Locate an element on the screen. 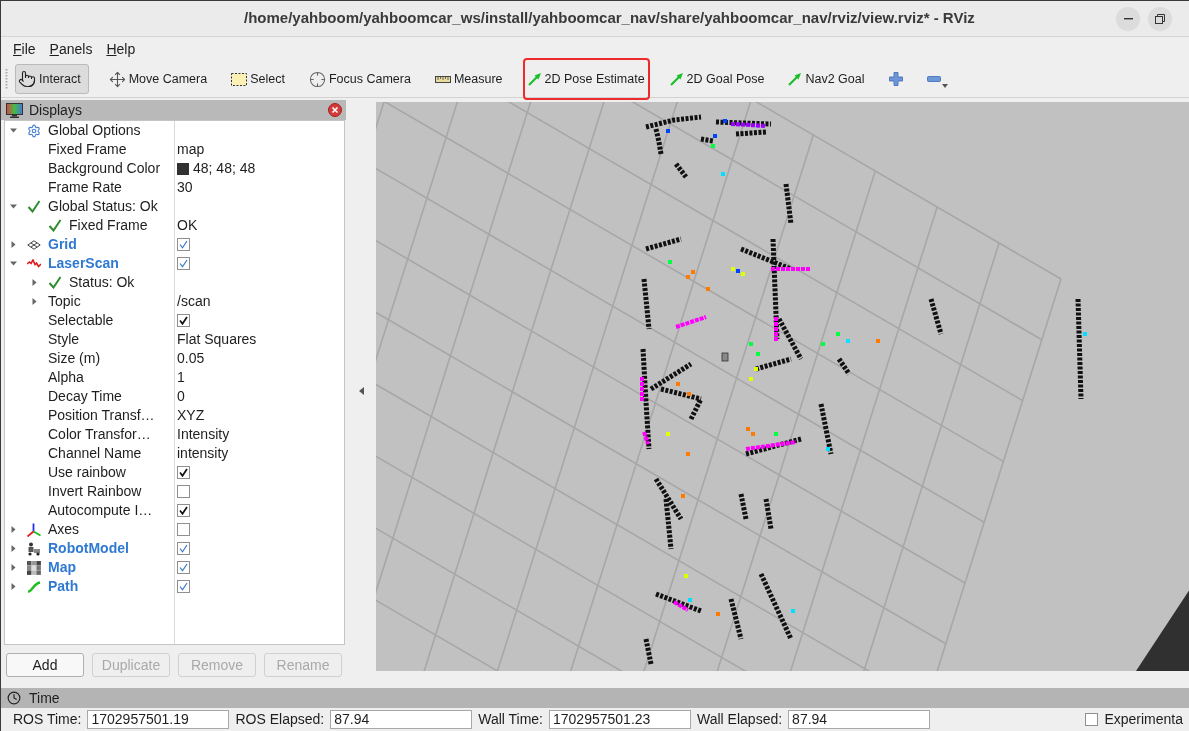 The width and height of the screenshot is (1189, 731). hand-pointer-icon is located at coordinates (27, 79).